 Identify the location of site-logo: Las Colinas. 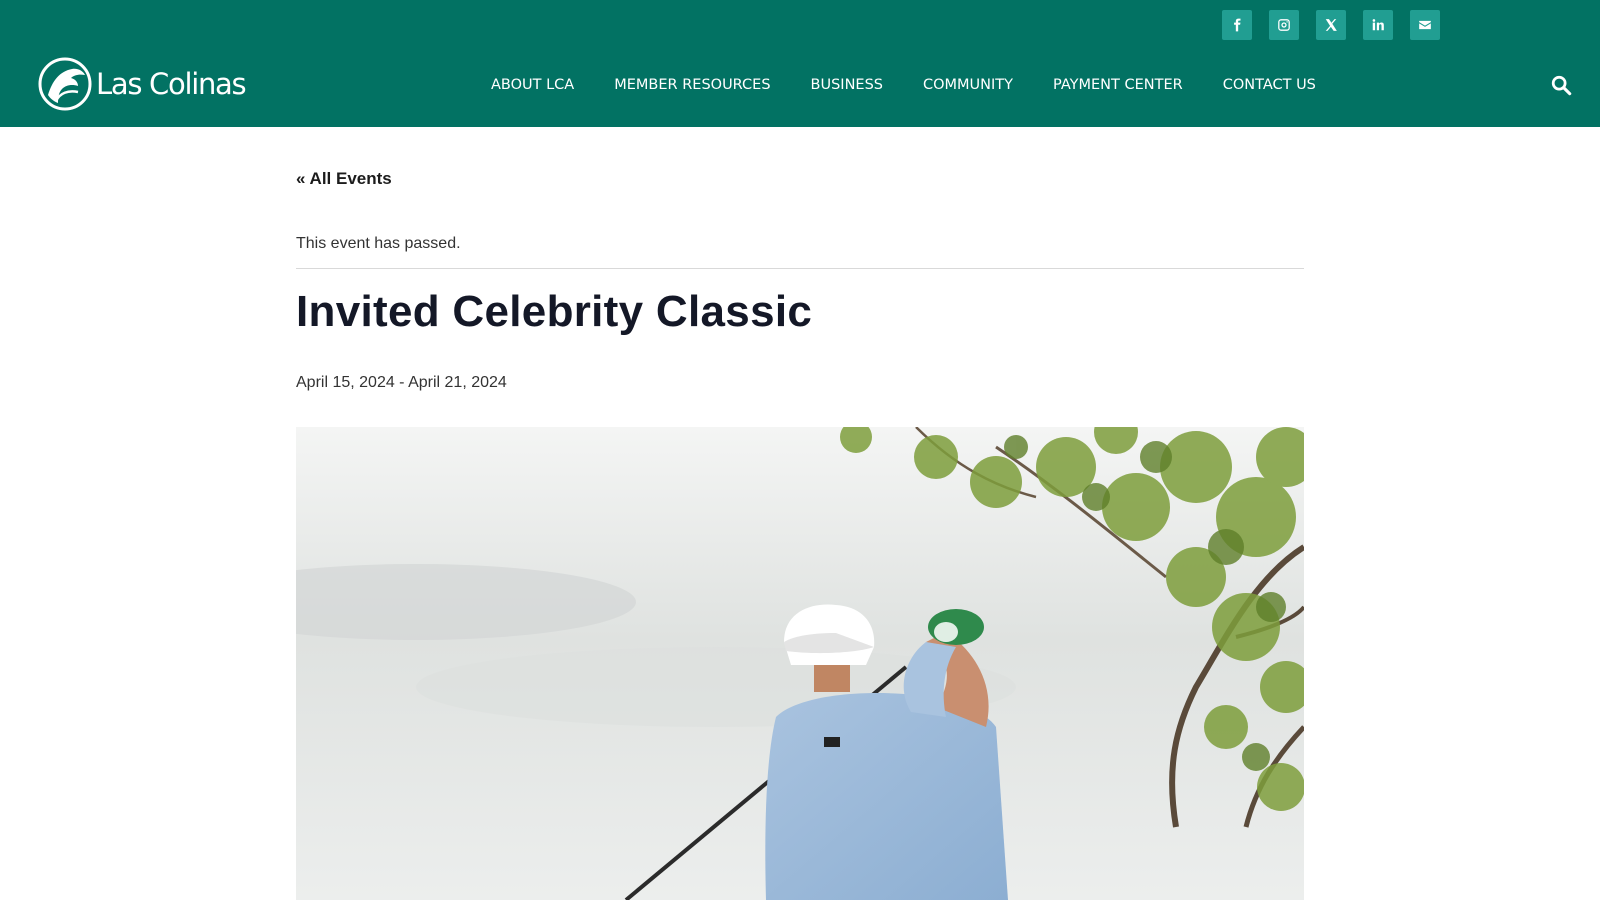
(142, 84).